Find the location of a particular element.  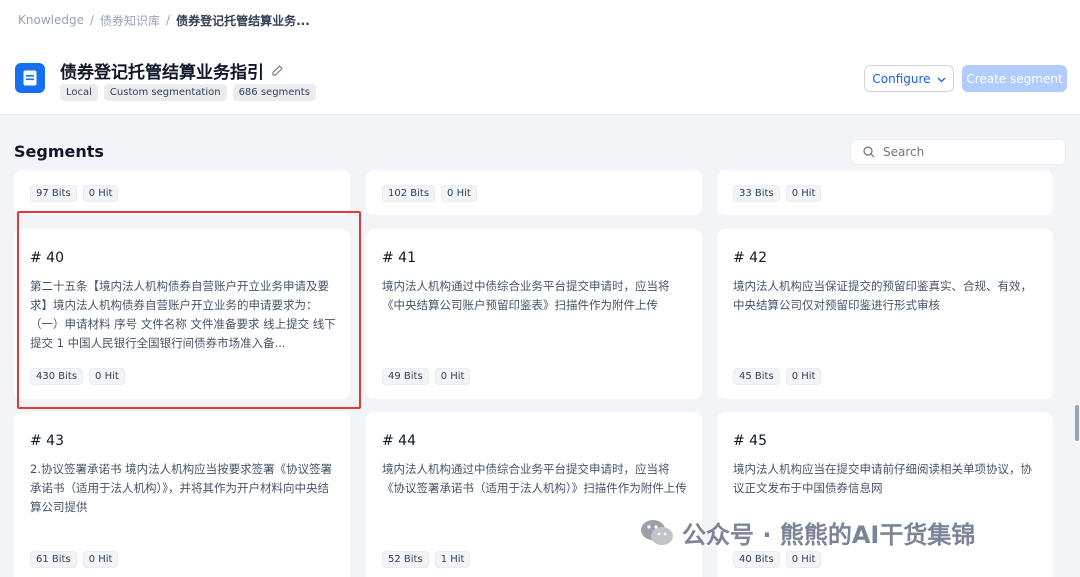

watermark: 公众号 · 熊熊的AI干货集锦 is located at coordinates (807, 532).